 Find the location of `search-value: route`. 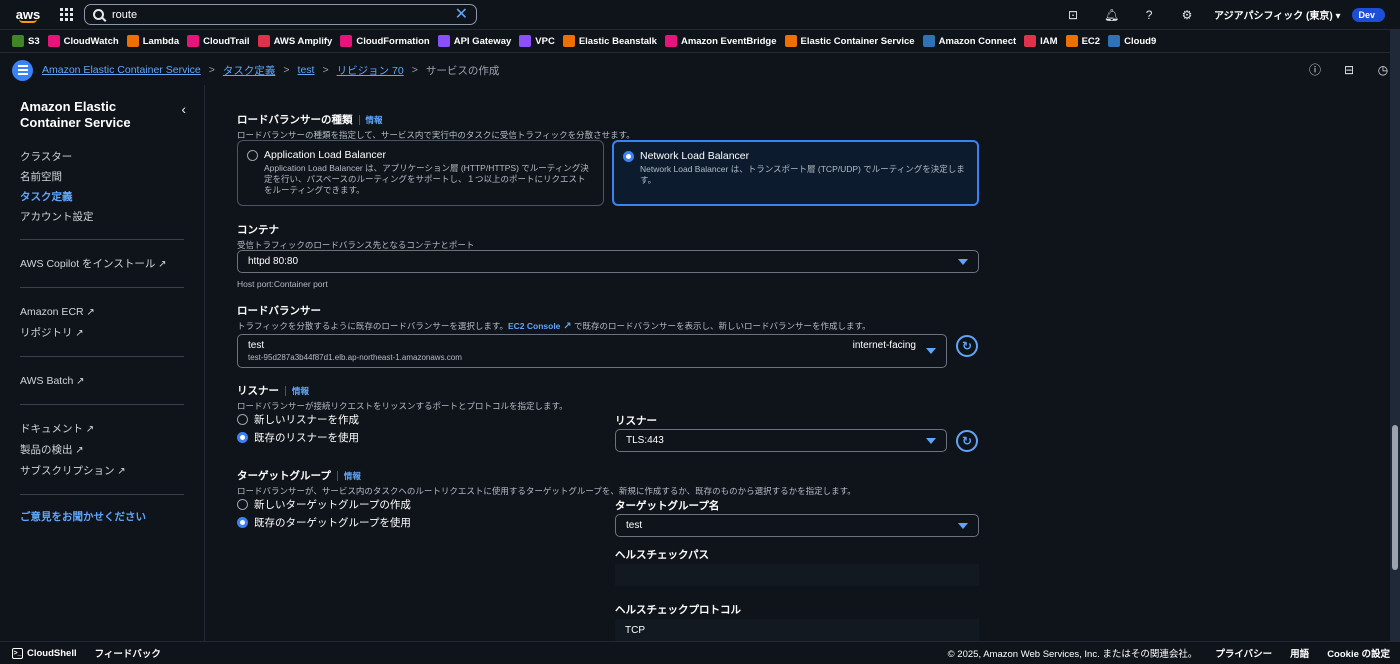

search-value: route is located at coordinates (283, 15).